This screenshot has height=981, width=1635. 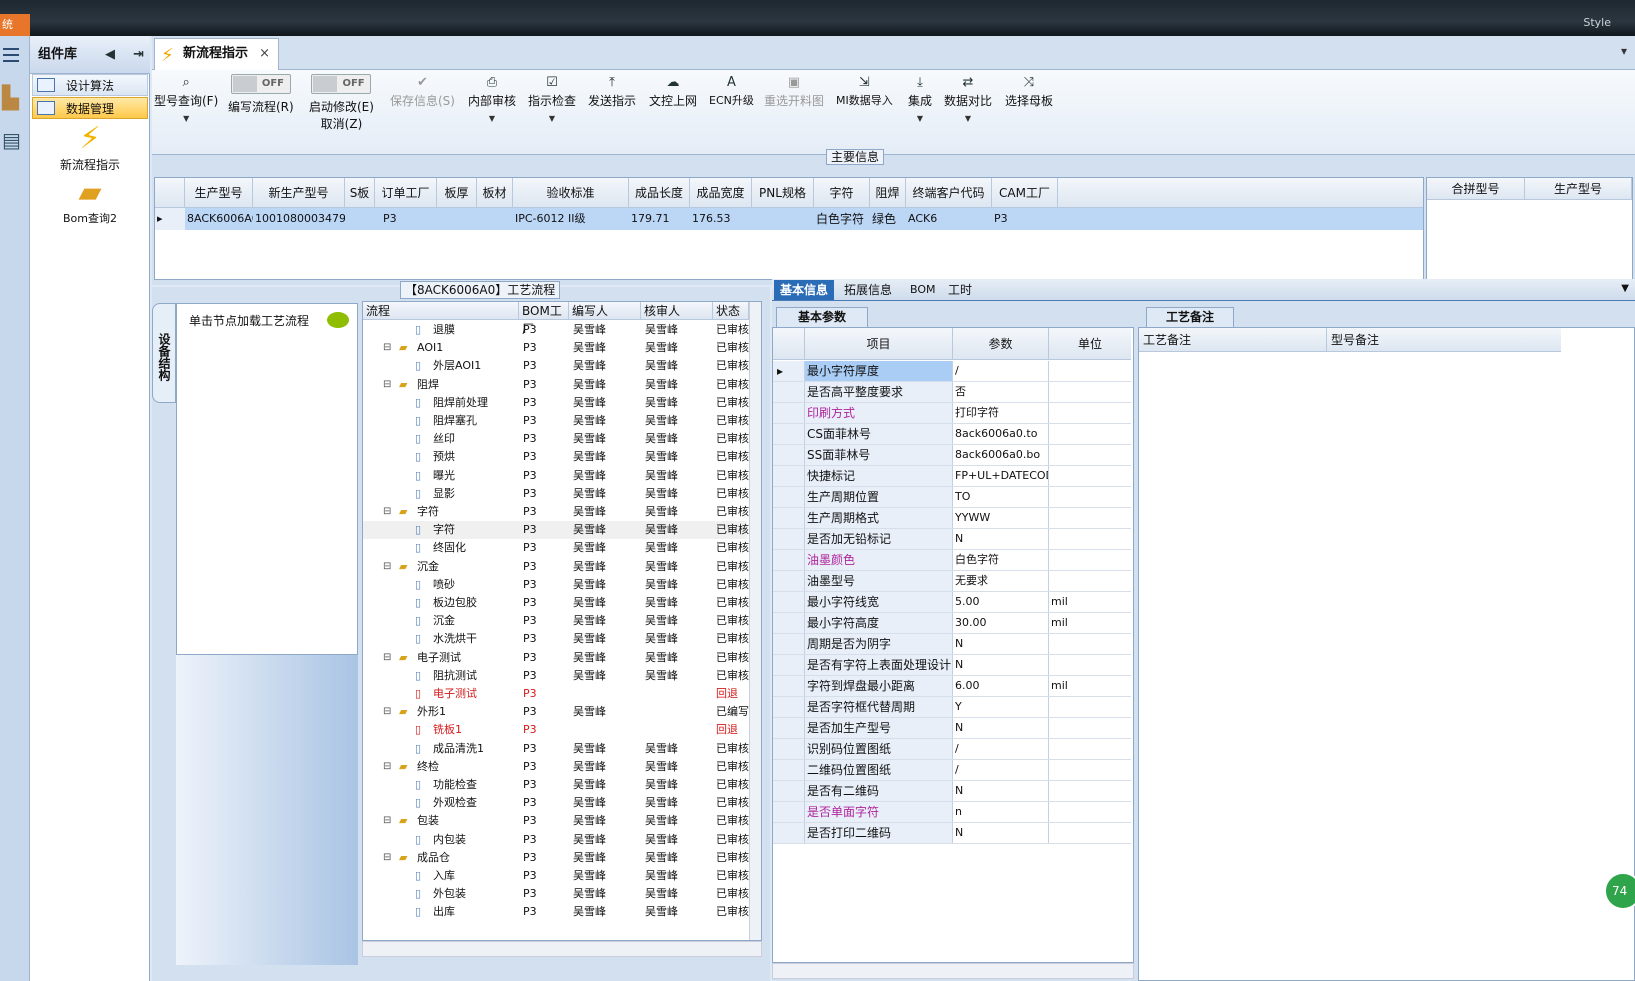 I want to click on column-header: 字符, so click(x=842, y=193).